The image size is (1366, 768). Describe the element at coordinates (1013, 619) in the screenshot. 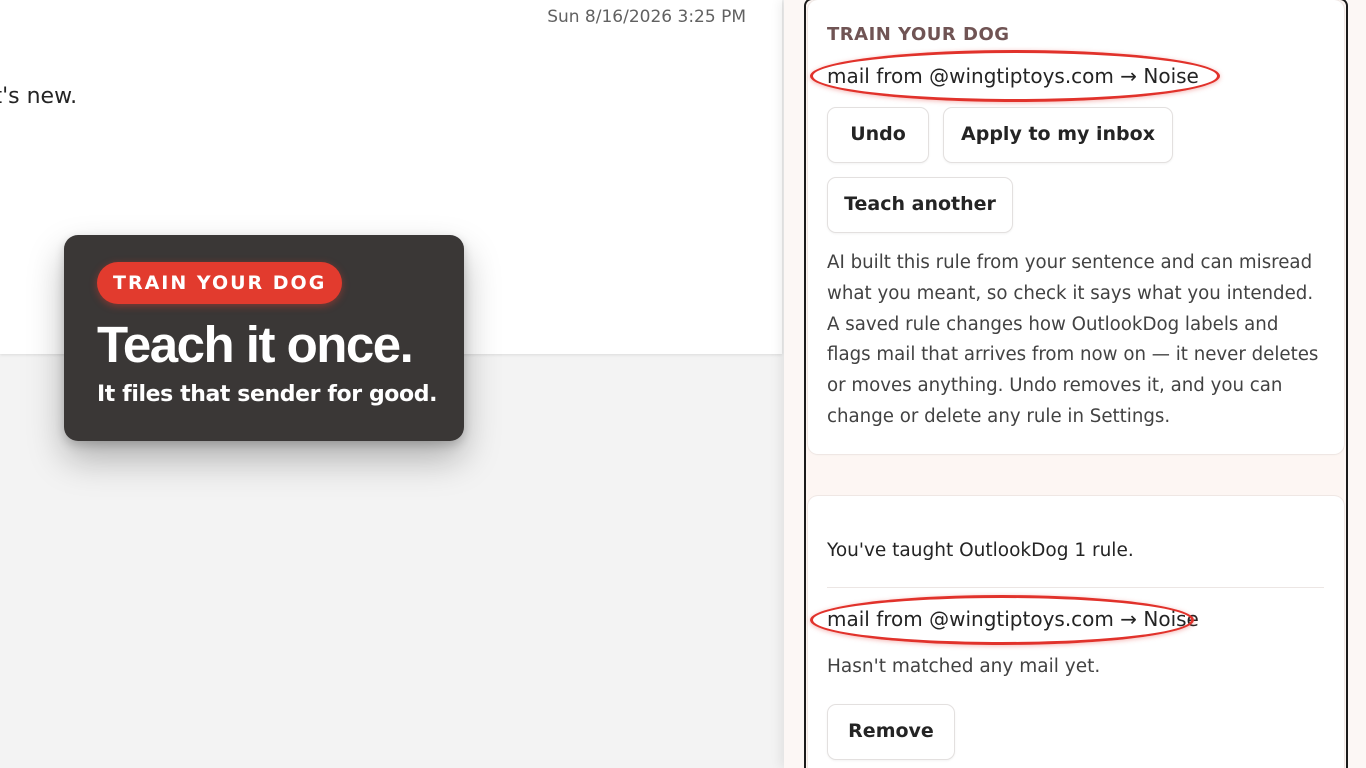

I see `rule-item-text: mail from @wingtiptoys.com → Noise` at that location.